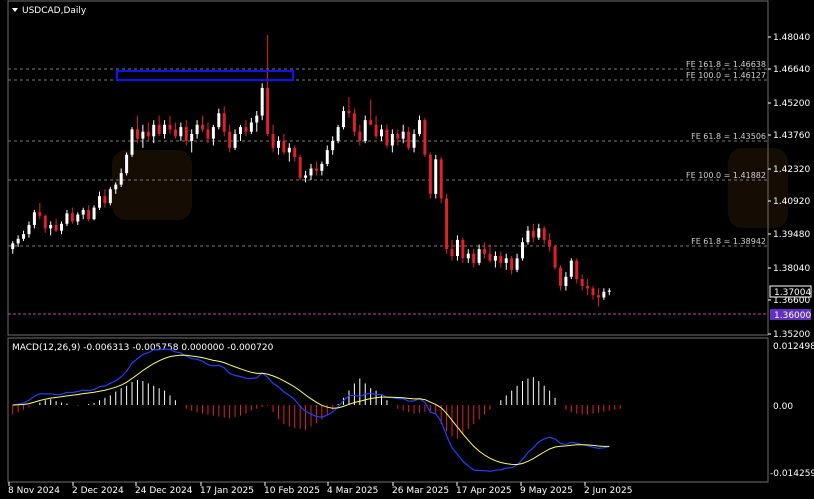 This screenshot has height=499, width=814. What do you see at coordinates (164, 490) in the screenshot?
I see `time-axis-label: 24 Dec 2024` at bounding box center [164, 490].